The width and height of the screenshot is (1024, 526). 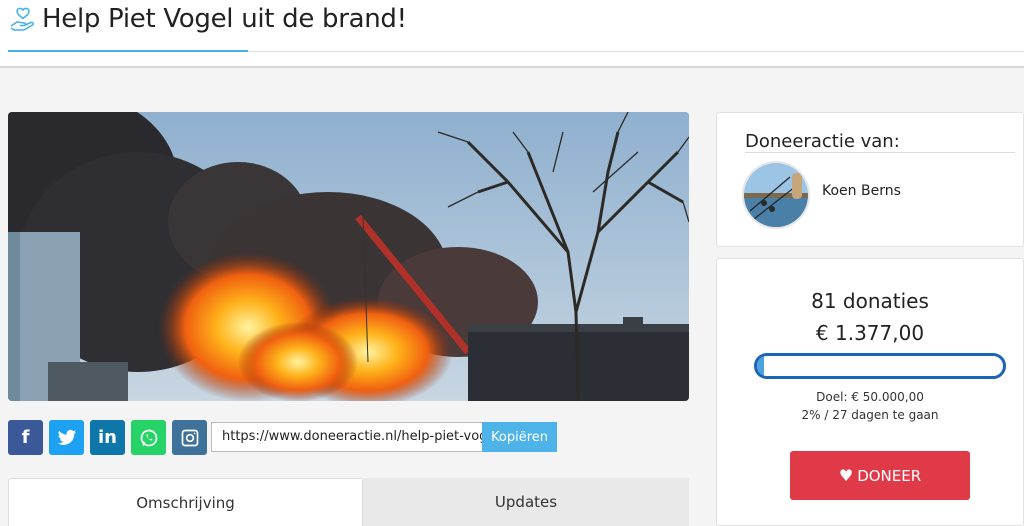 What do you see at coordinates (870, 333) in the screenshot?
I see `donated-amount: € 1.377,00` at bounding box center [870, 333].